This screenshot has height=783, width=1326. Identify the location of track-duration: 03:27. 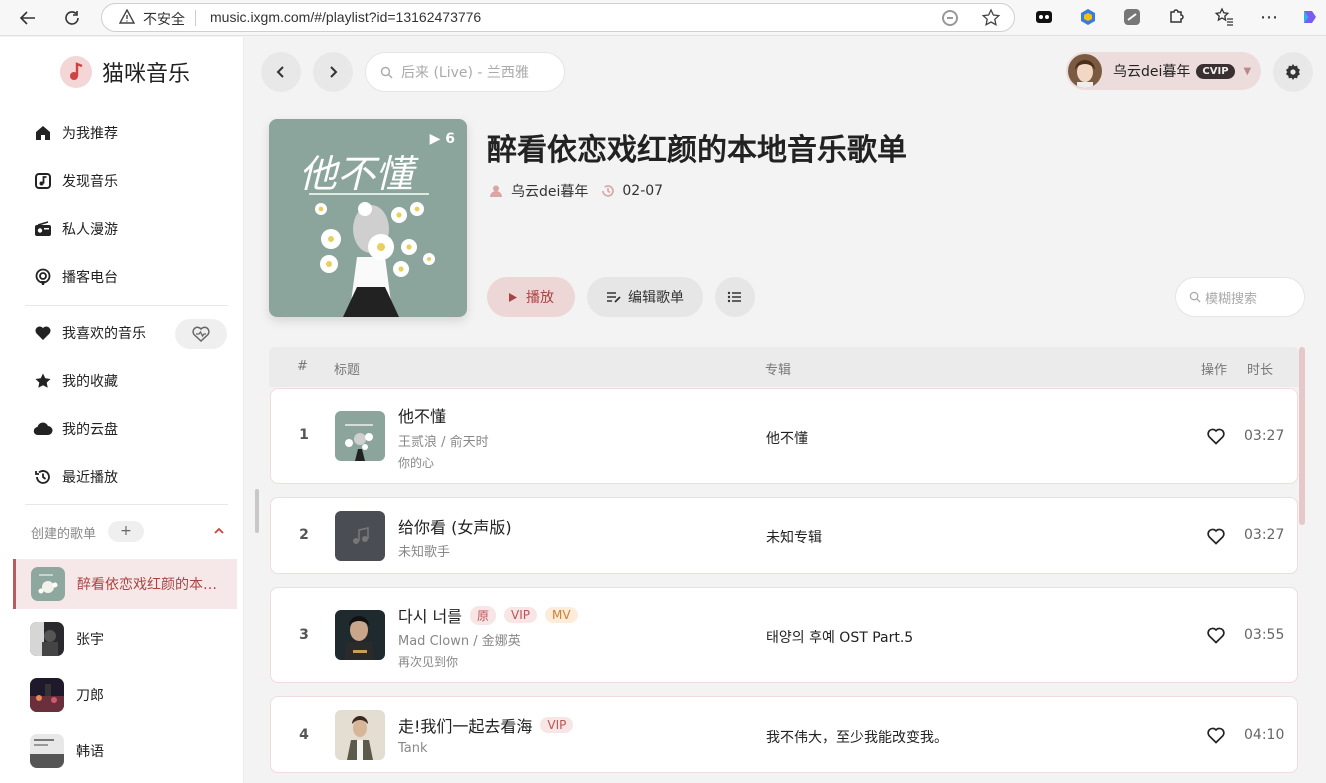
(1264, 535).